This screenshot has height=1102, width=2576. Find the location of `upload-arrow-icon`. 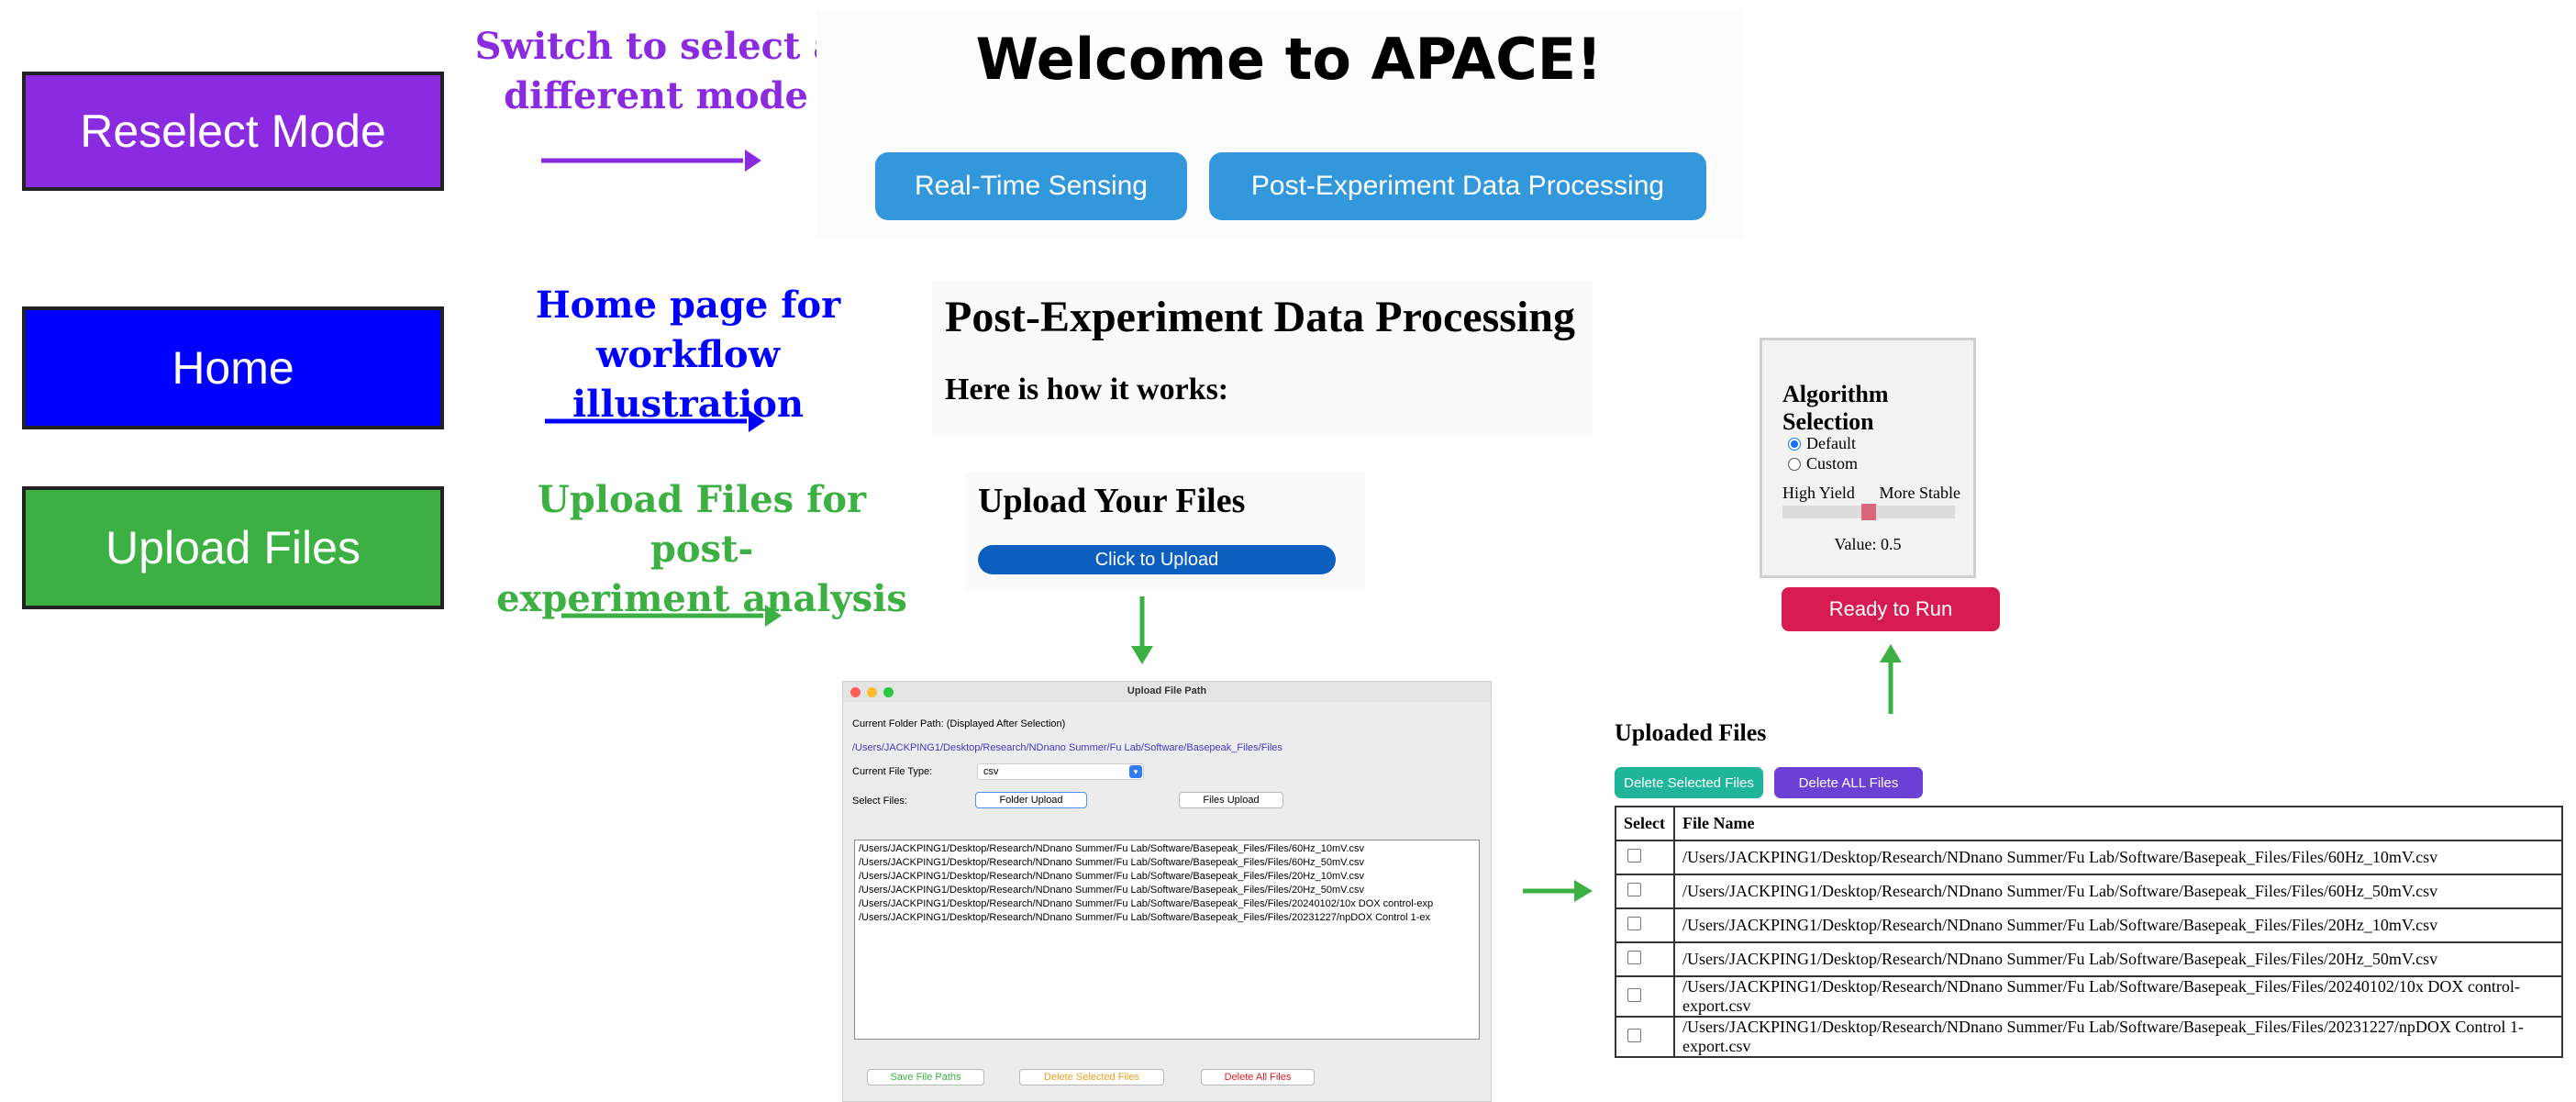

upload-arrow-icon is located at coordinates (671, 616).